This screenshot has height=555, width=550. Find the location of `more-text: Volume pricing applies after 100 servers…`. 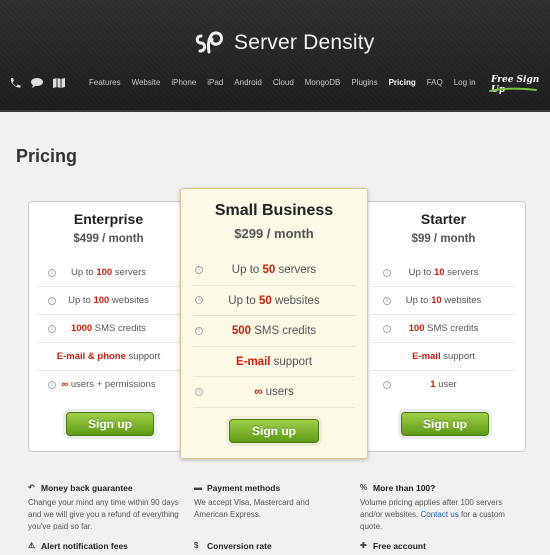

more-text: Volume pricing applies after 100 servers… is located at coordinates (442, 515).